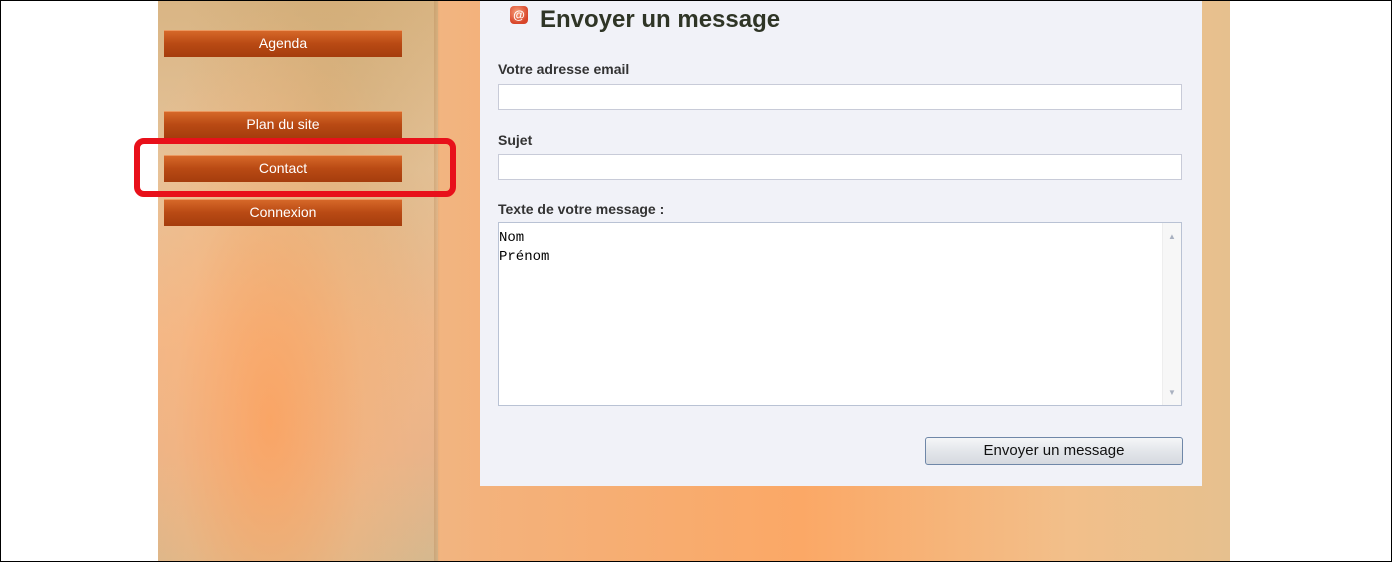 This screenshot has height=562, width=1392. I want to click on sidebar-item-plan-du-site: Plan du site, so click(283, 124).